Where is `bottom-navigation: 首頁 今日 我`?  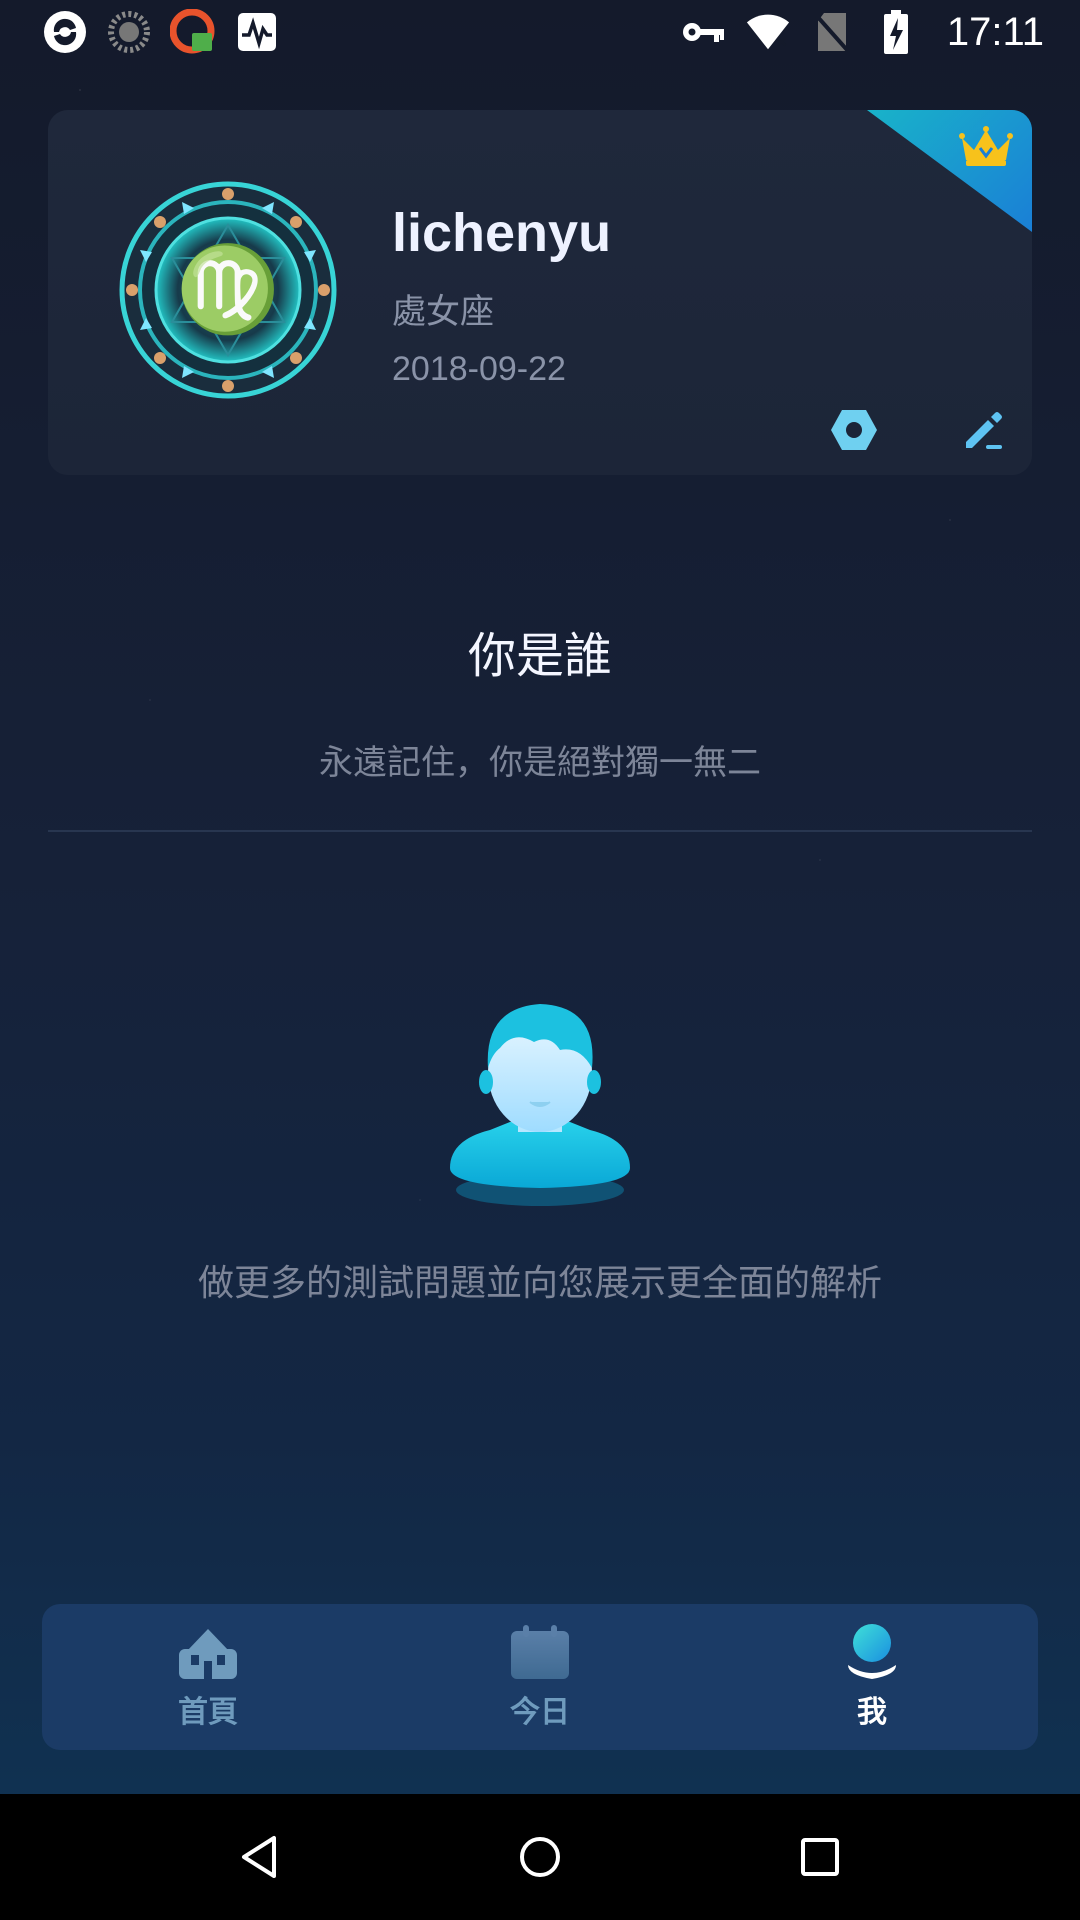
bottom-navigation: 首頁 今日 我 is located at coordinates (540, 1677).